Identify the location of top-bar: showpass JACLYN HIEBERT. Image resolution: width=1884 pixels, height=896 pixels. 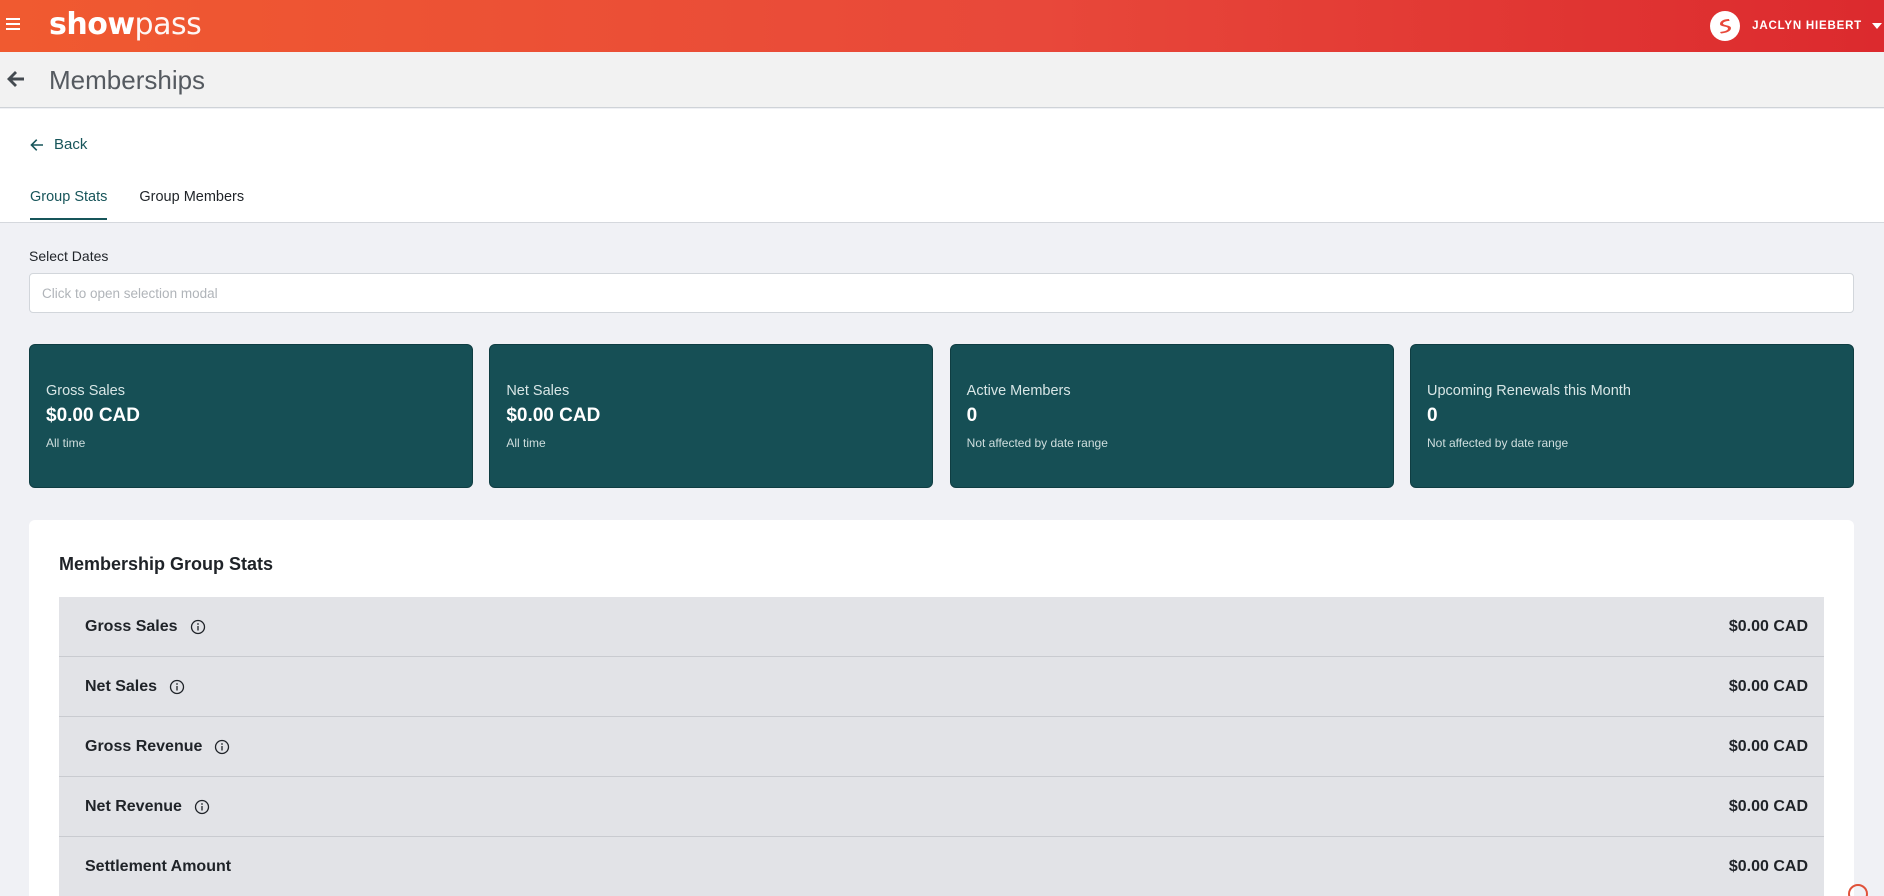
(942, 26).